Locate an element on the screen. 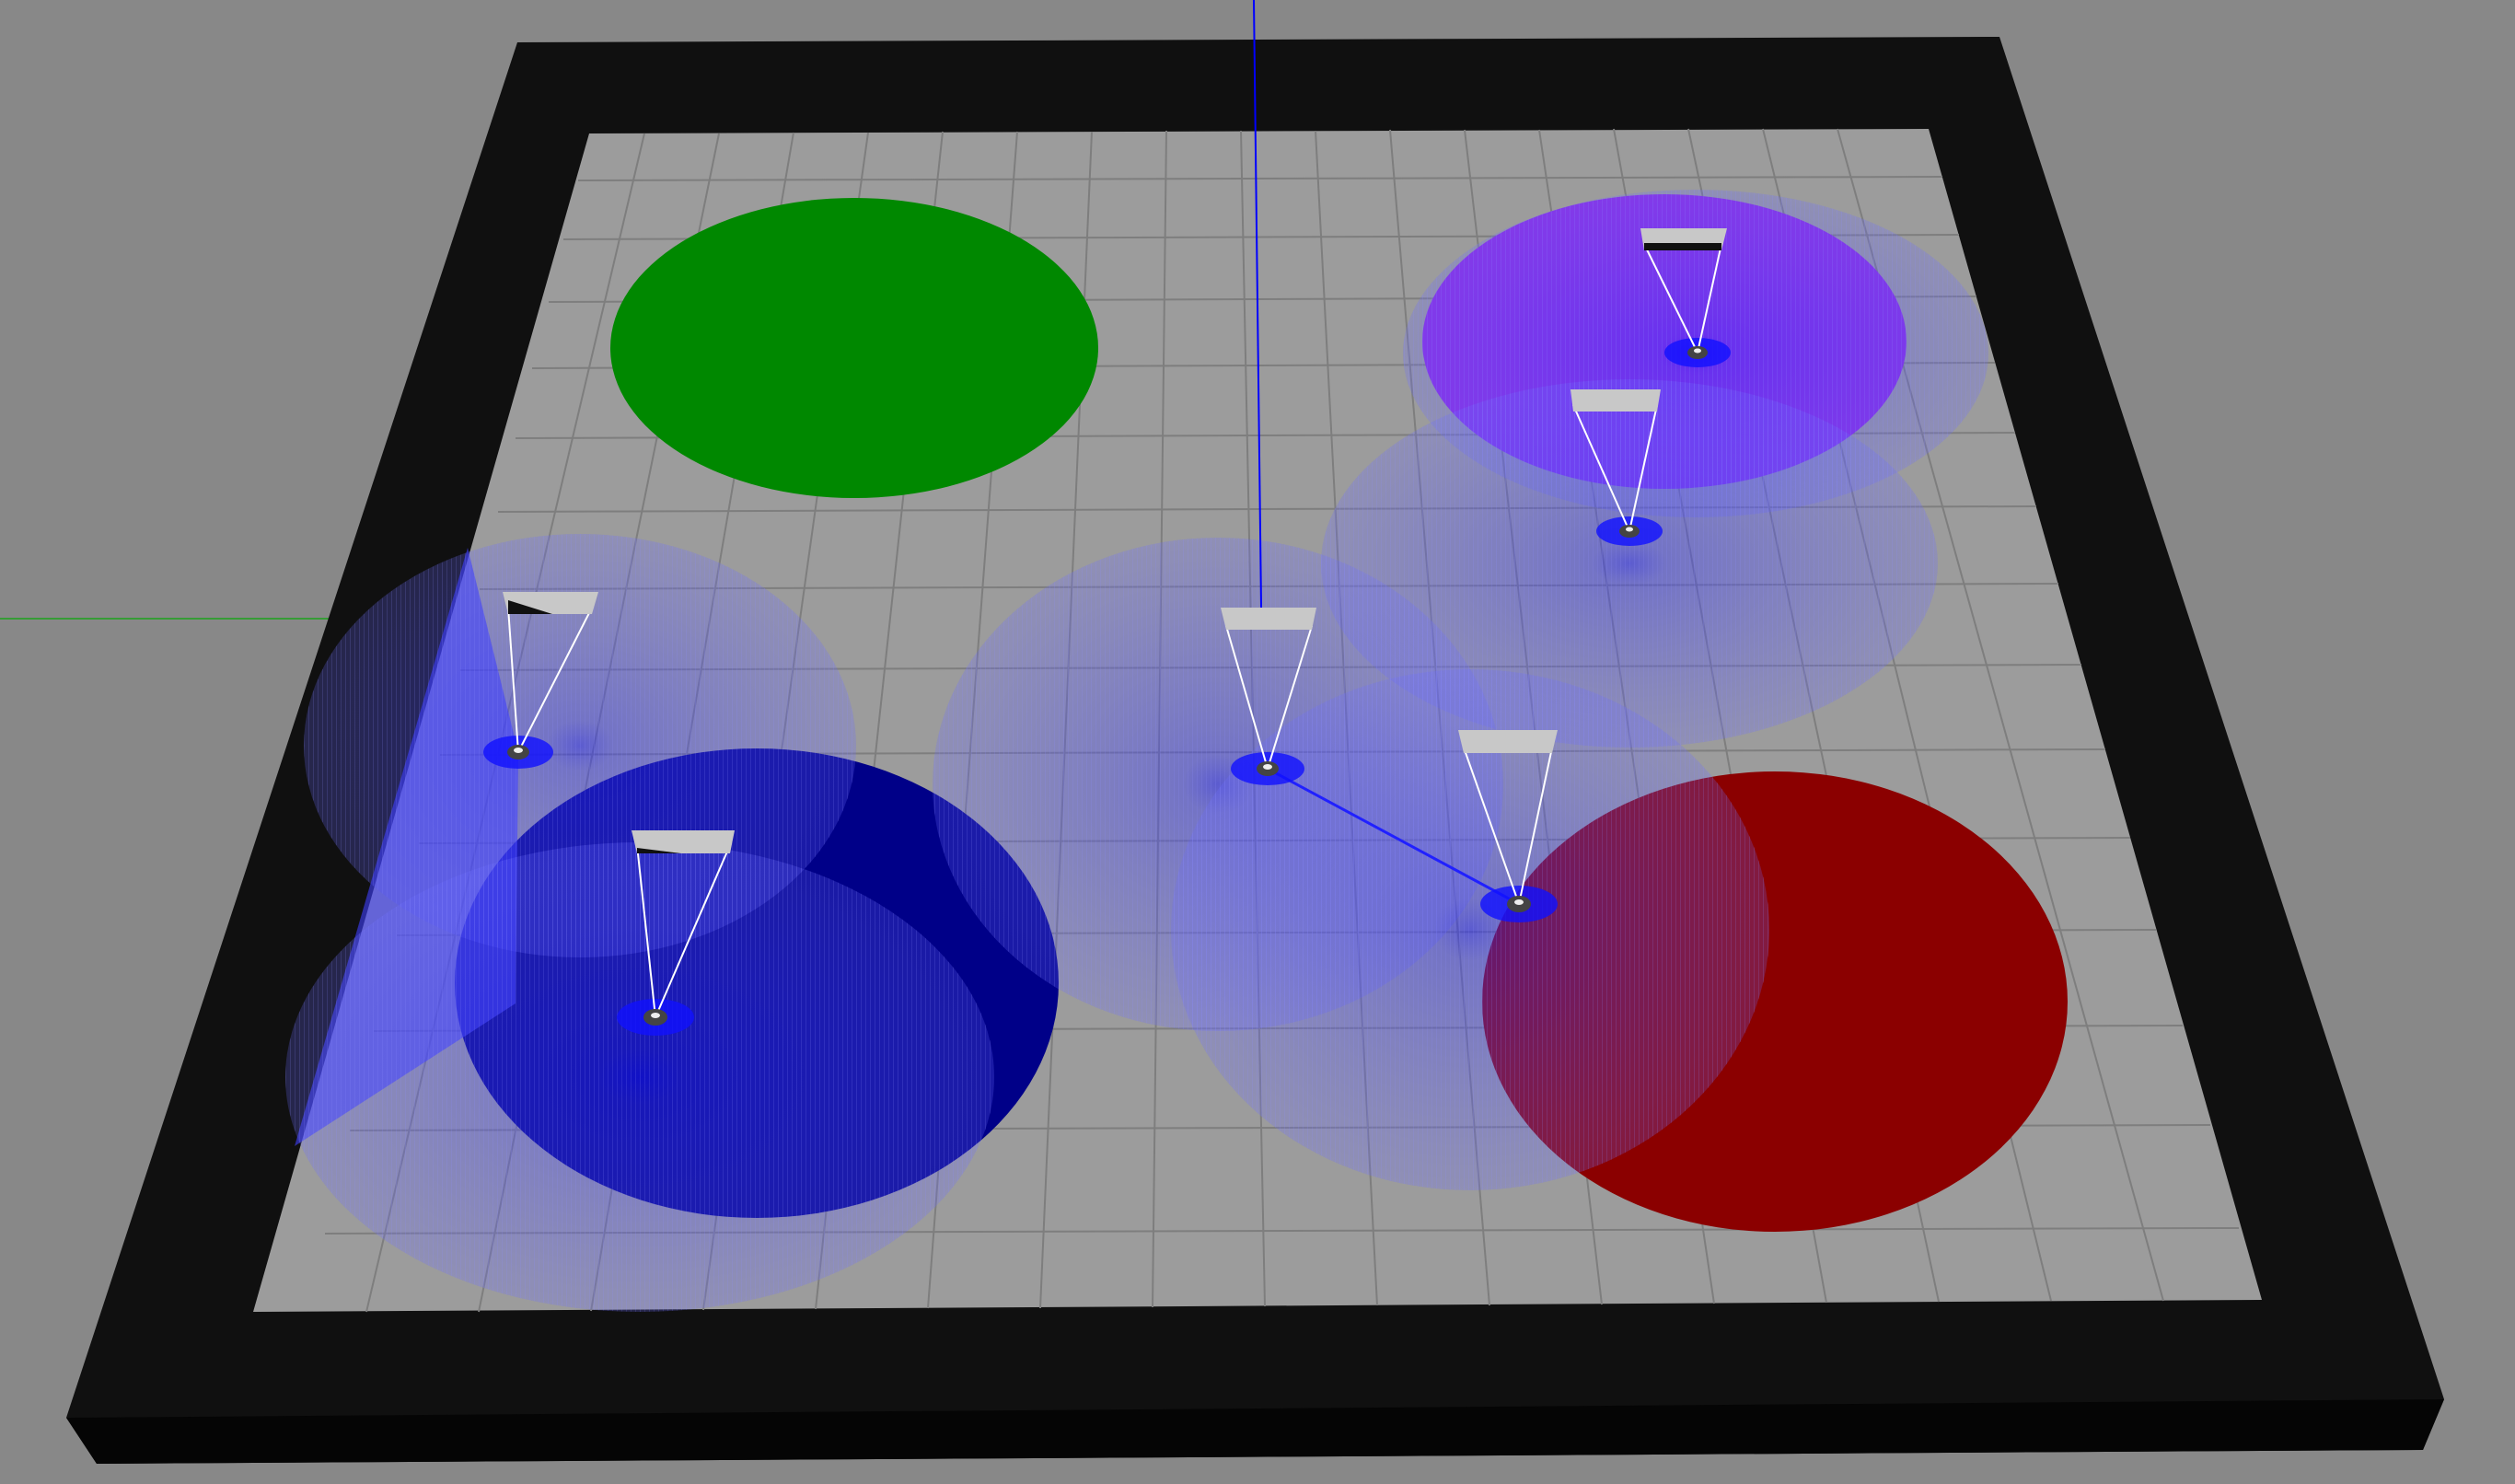 This screenshot has width=2515, height=1484. robot-left is located at coordinates (518, 752).